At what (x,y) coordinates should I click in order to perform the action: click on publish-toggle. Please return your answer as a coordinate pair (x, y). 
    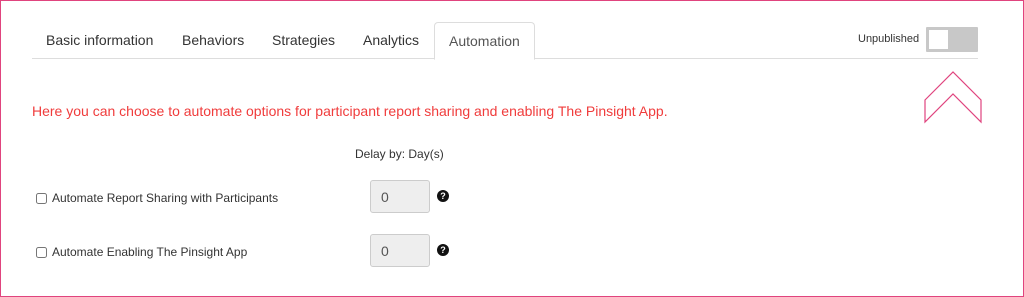
    Looking at the image, I should click on (952, 39).